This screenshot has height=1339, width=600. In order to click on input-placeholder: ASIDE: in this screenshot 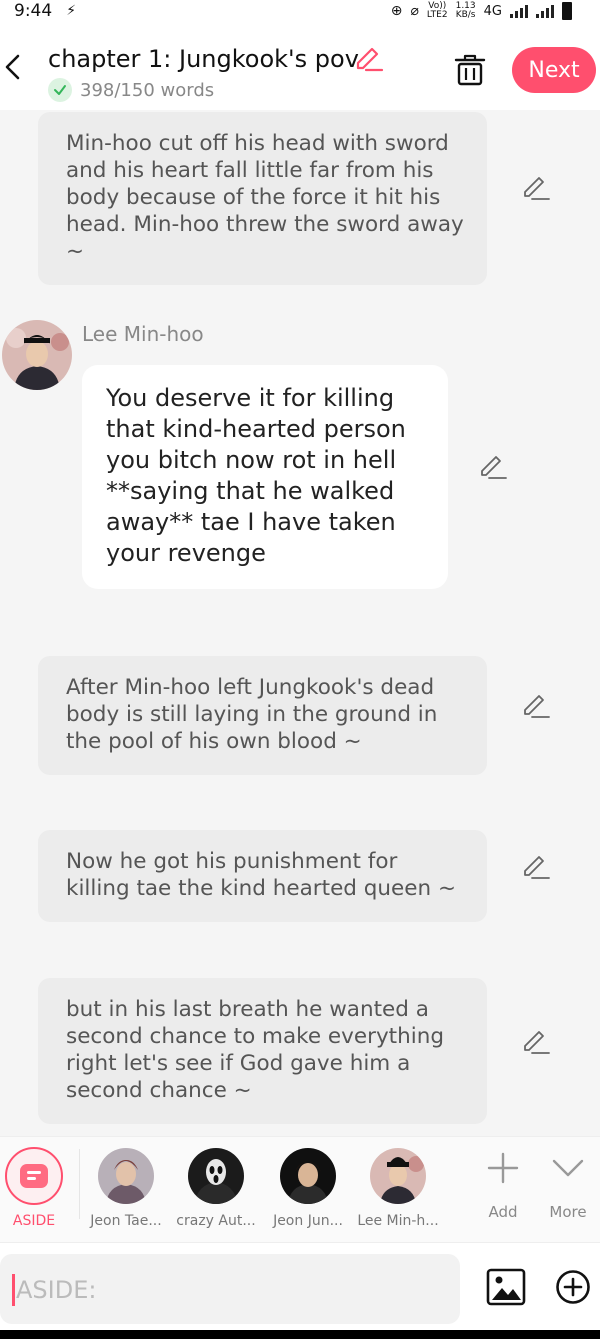, I will do `click(56, 1290)`.